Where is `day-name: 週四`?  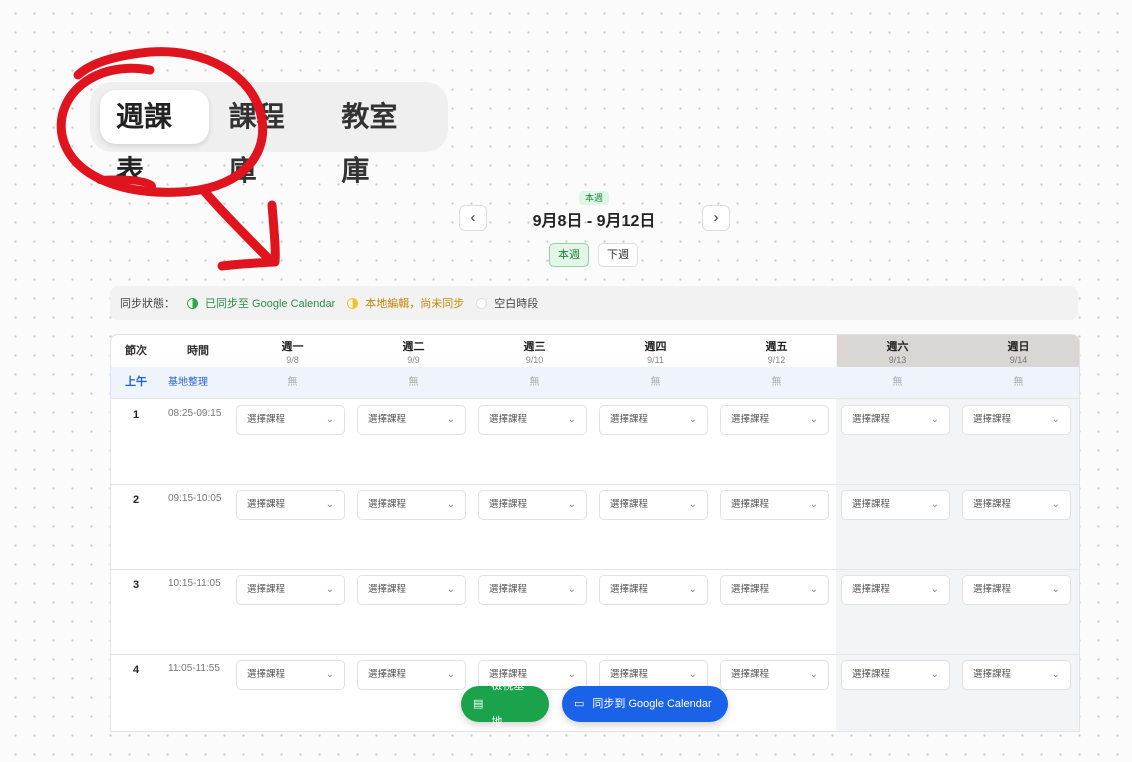
day-name: 週四 is located at coordinates (655, 347).